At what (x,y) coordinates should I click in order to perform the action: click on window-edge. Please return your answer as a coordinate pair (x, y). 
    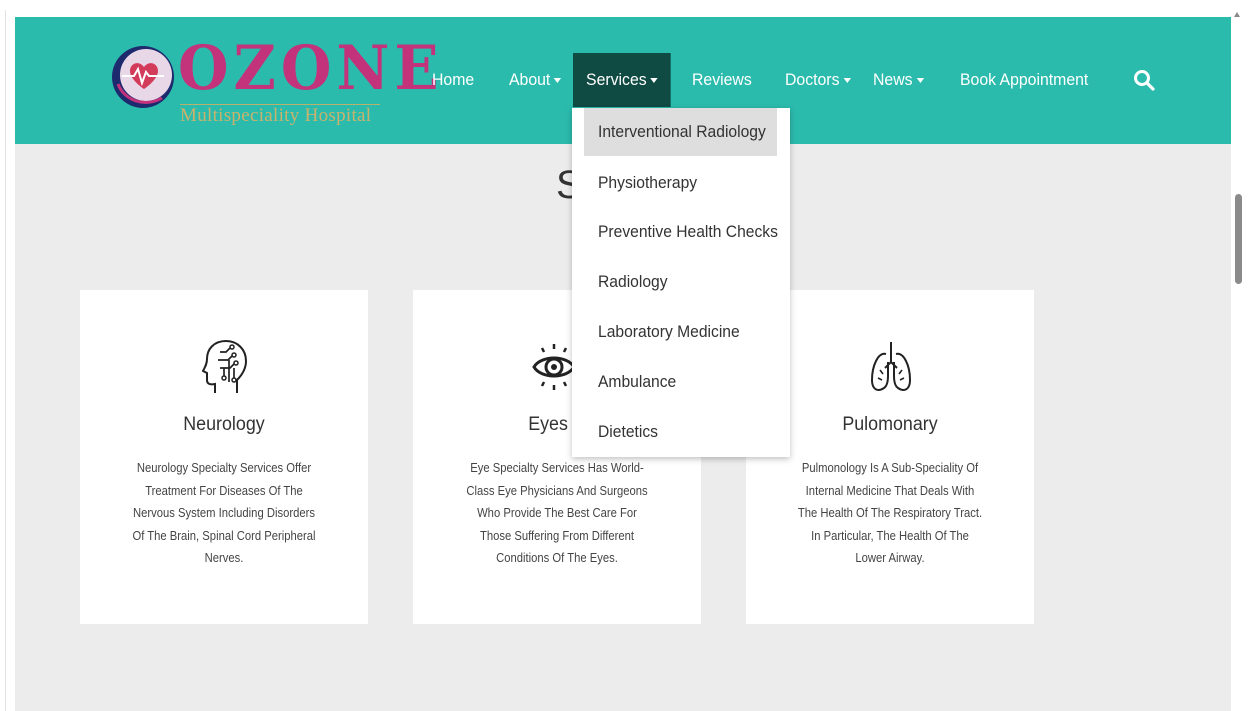
    Looking at the image, I should click on (5, 360).